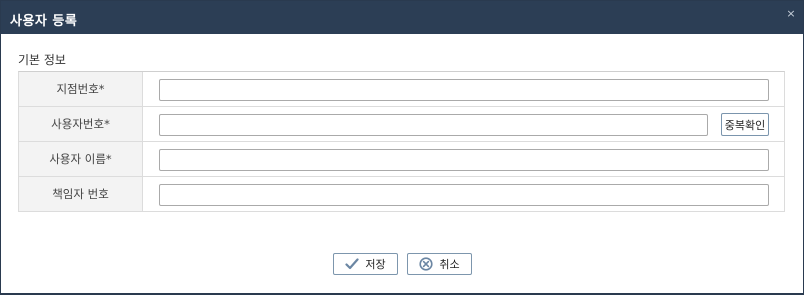  I want to click on circle-x-icon, so click(426, 264).